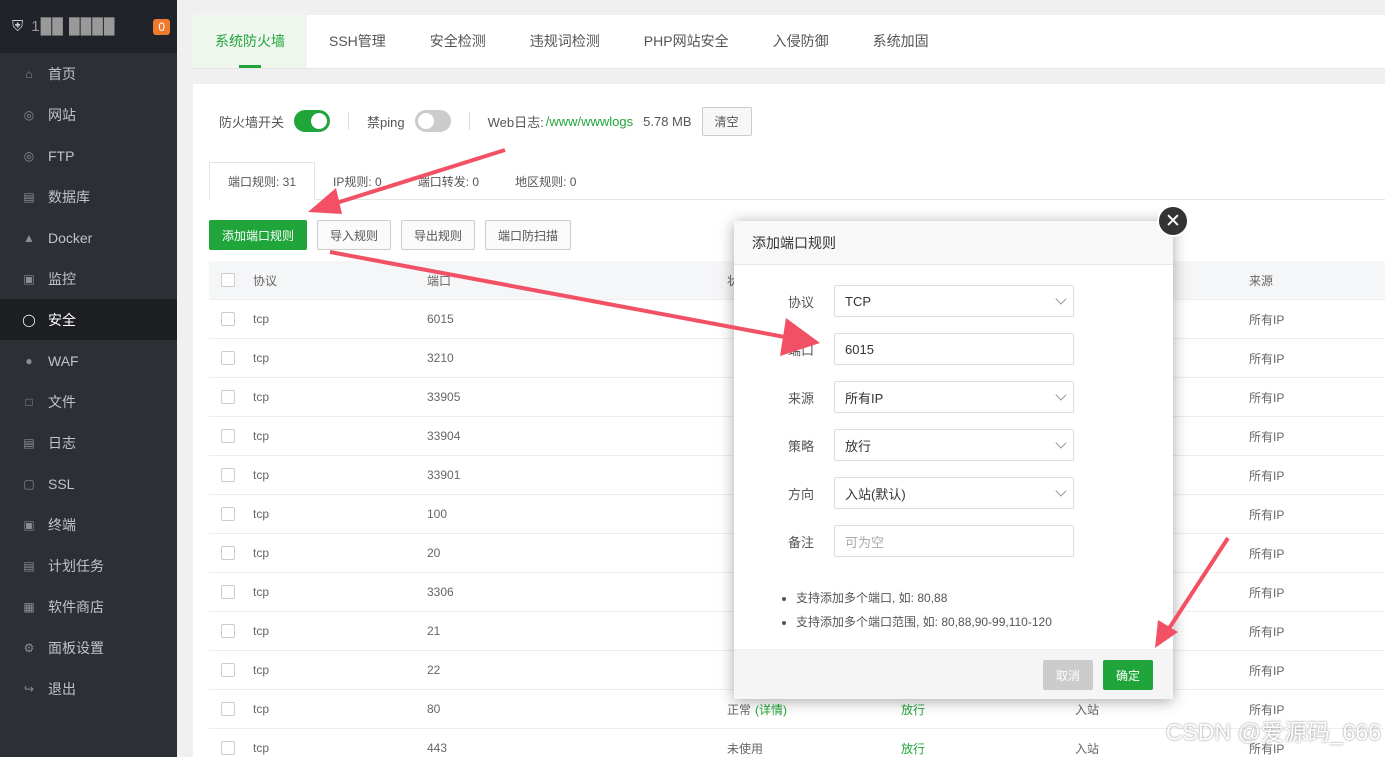  I want to click on sidebar-item-6: ◯ 安全, so click(88, 319).